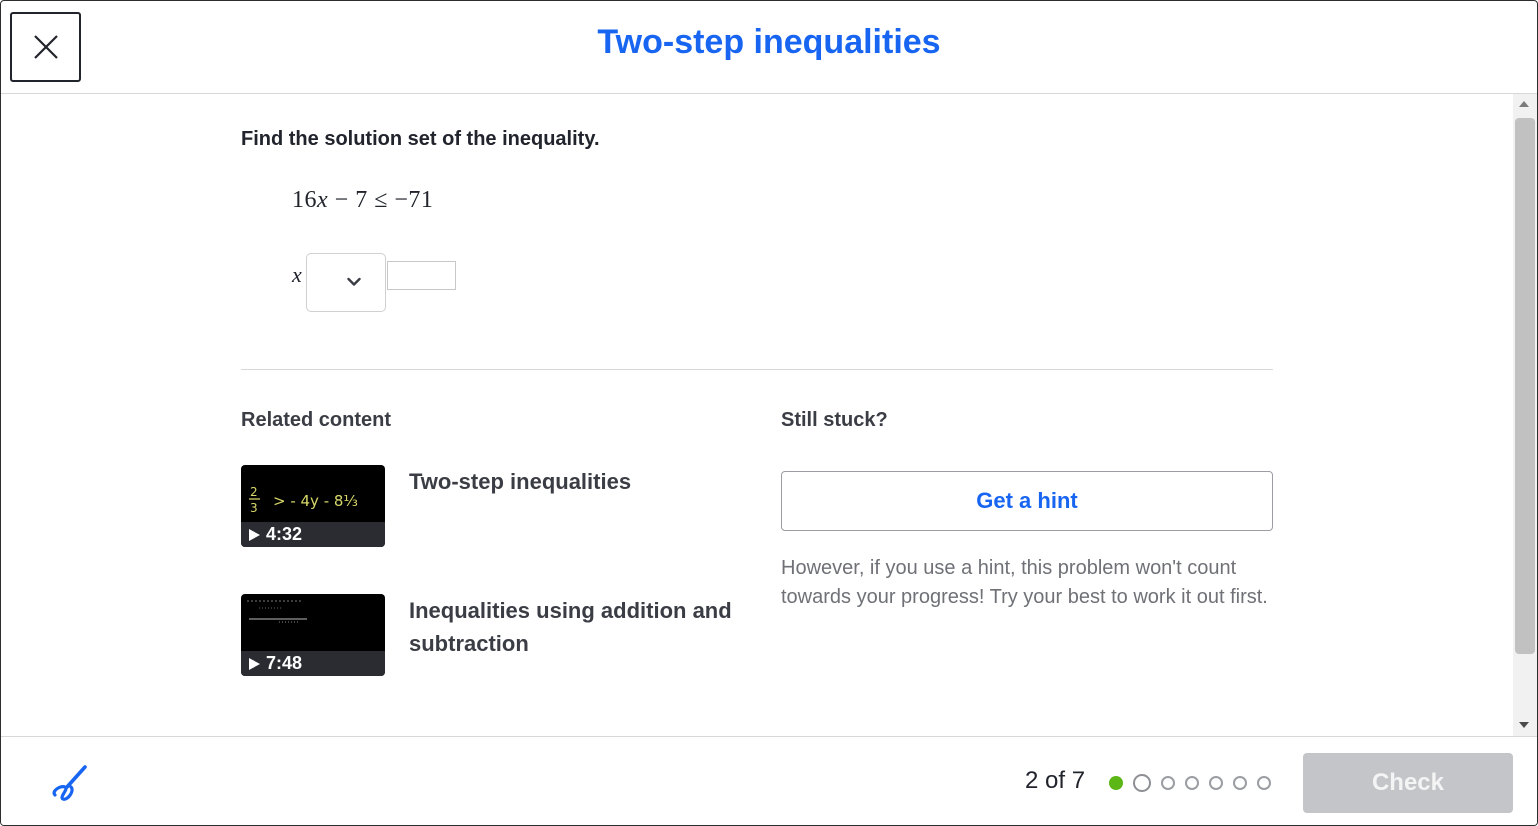  What do you see at coordinates (254, 508) in the screenshot?
I see `thumb-fraction-den: 3` at bounding box center [254, 508].